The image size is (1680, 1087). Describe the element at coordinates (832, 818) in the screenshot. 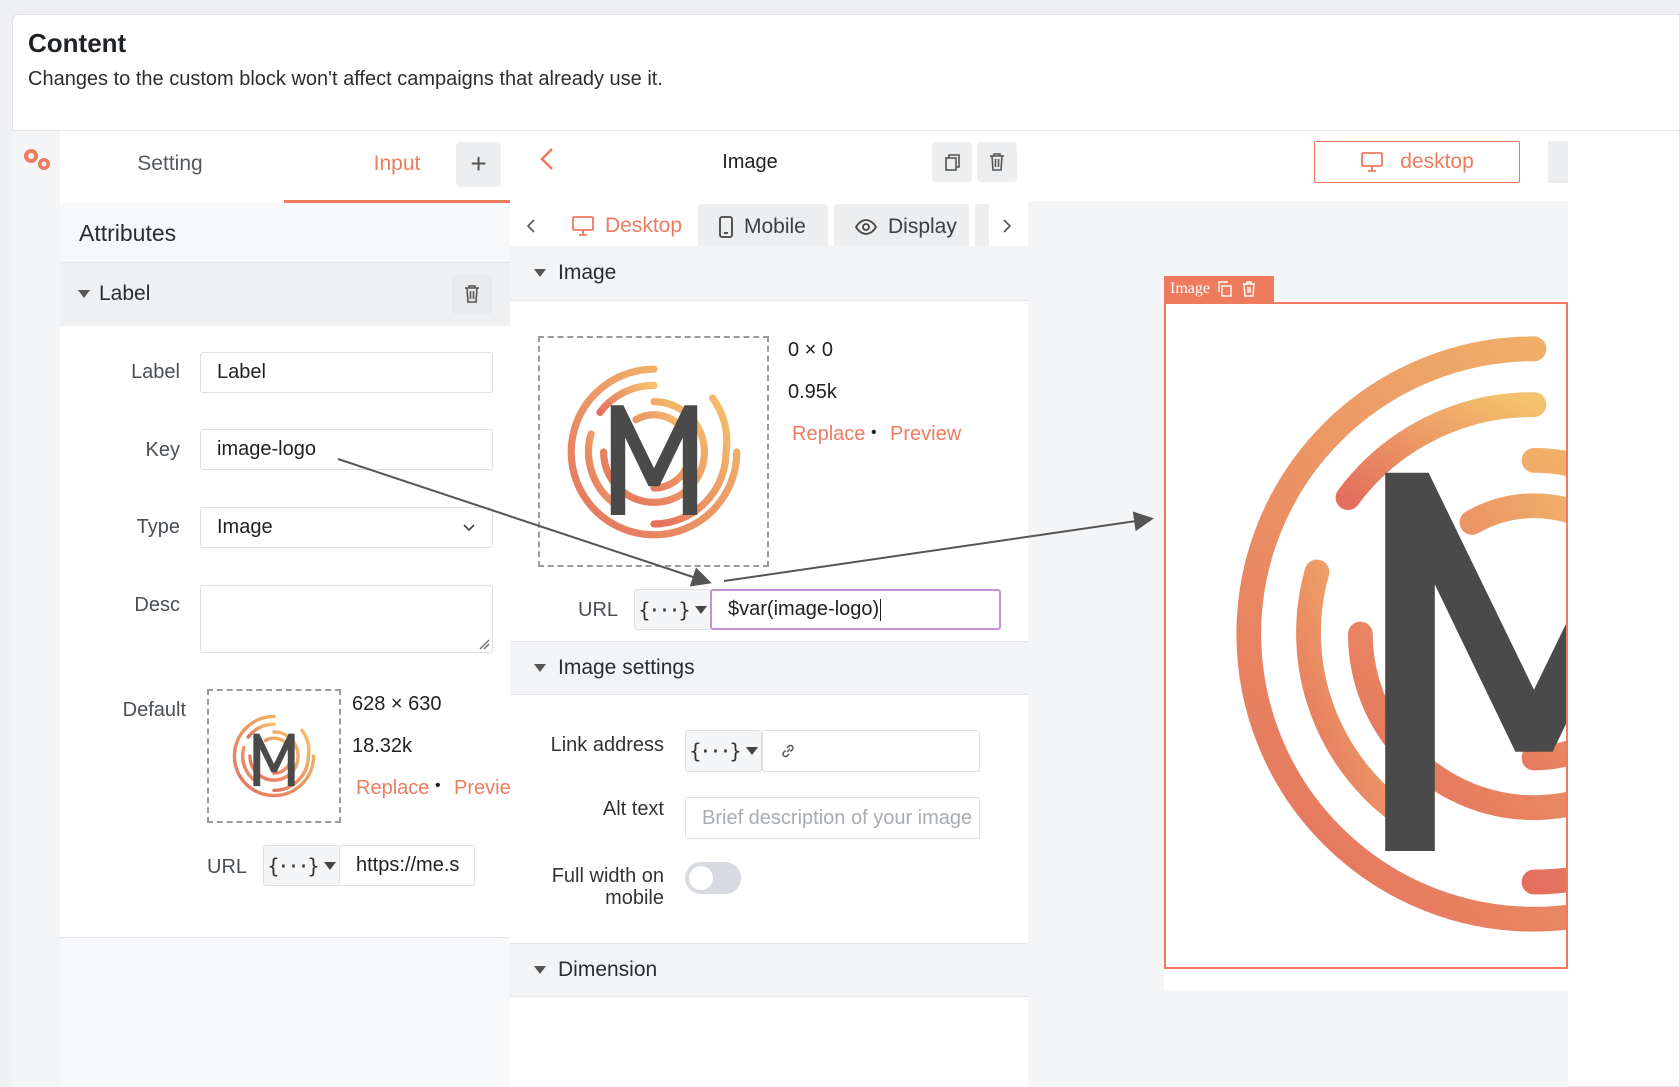

I see `alt-text-input: Brief description of your image` at that location.